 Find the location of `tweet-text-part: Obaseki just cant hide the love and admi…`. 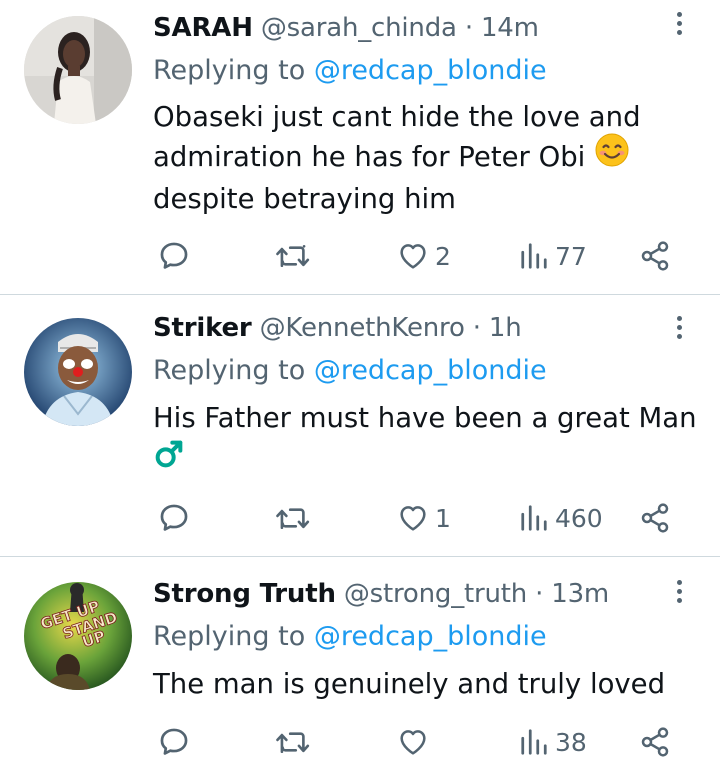

tweet-text-part: Obaseki just cant hide the love and admi… is located at coordinates (397, 137).